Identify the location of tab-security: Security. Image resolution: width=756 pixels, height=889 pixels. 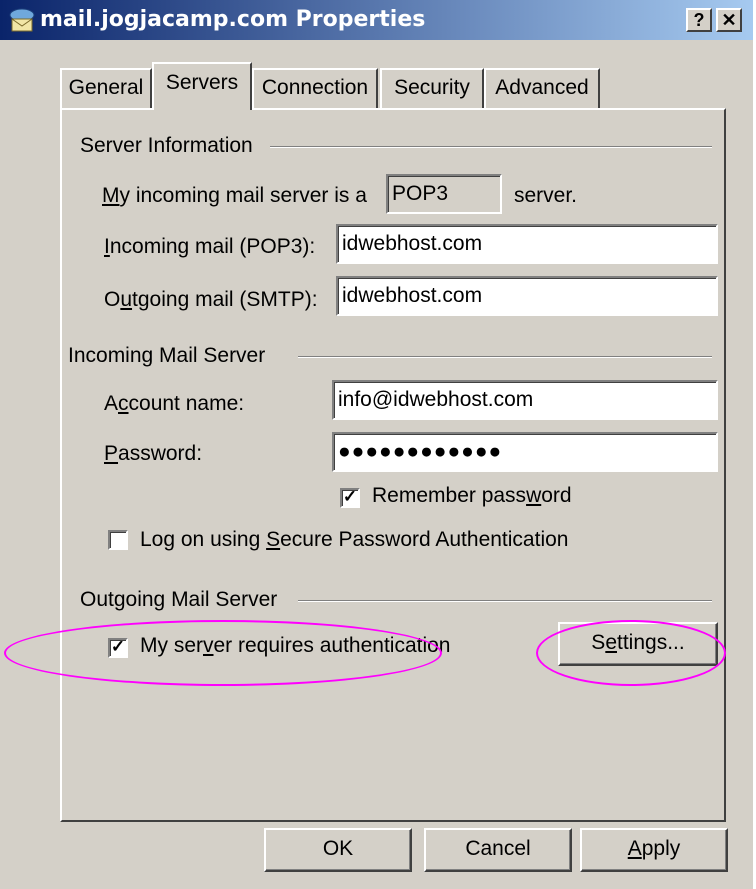
(432, 88).